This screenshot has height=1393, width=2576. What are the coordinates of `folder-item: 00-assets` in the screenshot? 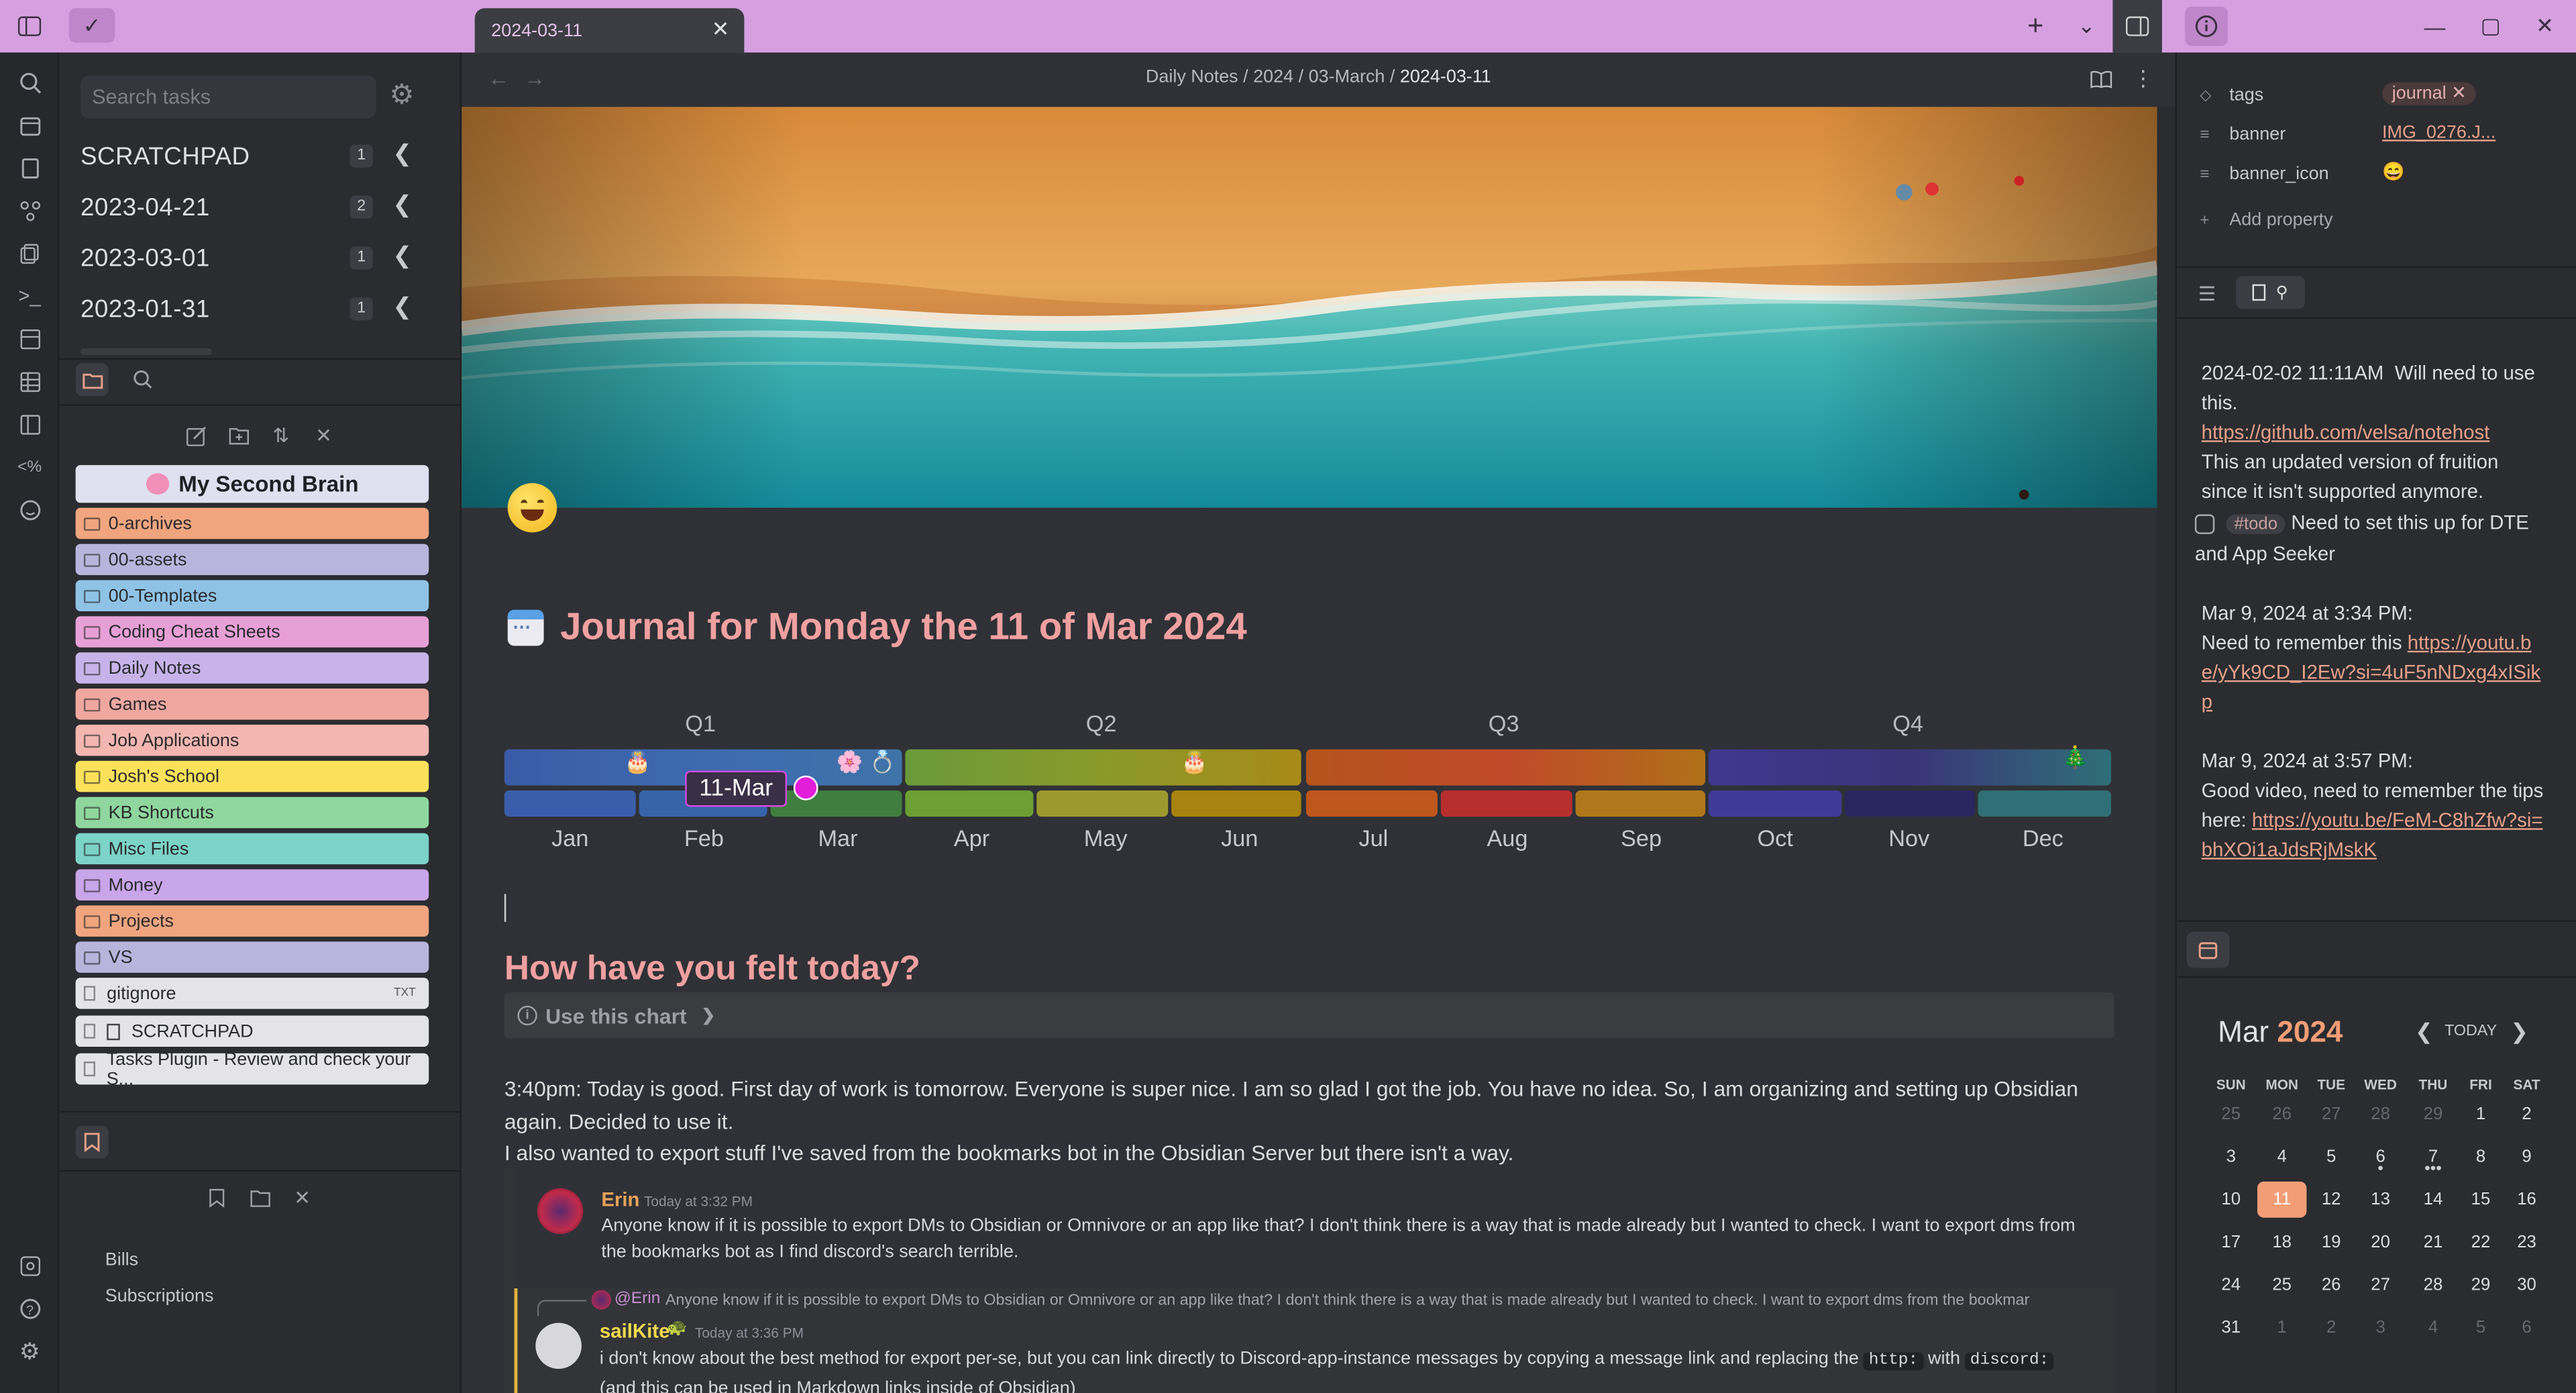 It's located at (252, 560).